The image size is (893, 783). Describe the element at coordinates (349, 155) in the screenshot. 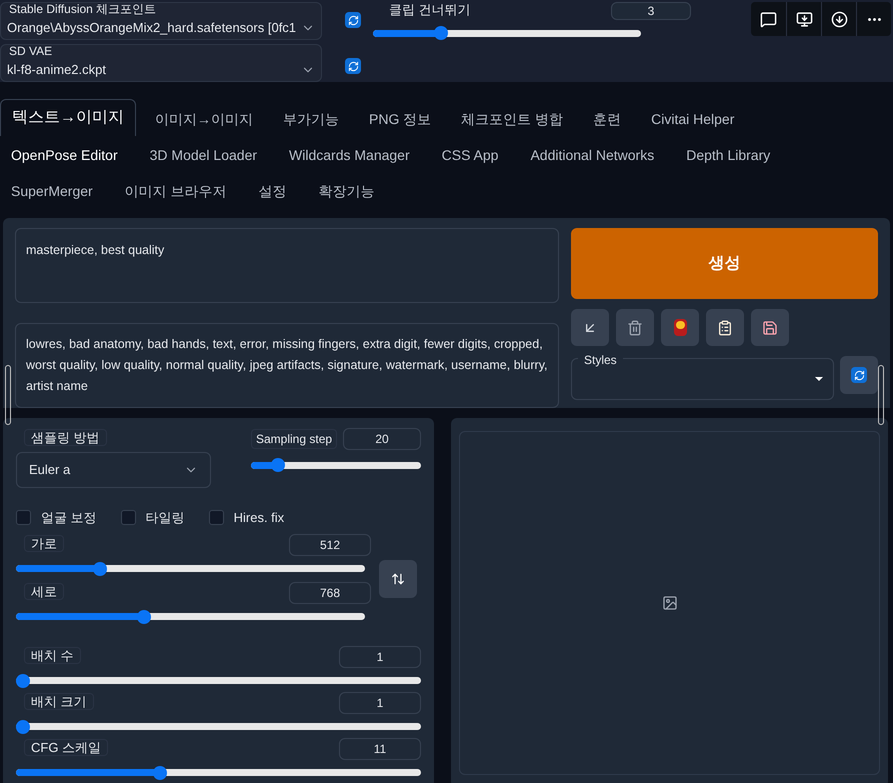

I see `tab: Wildcards Manager` at that location.